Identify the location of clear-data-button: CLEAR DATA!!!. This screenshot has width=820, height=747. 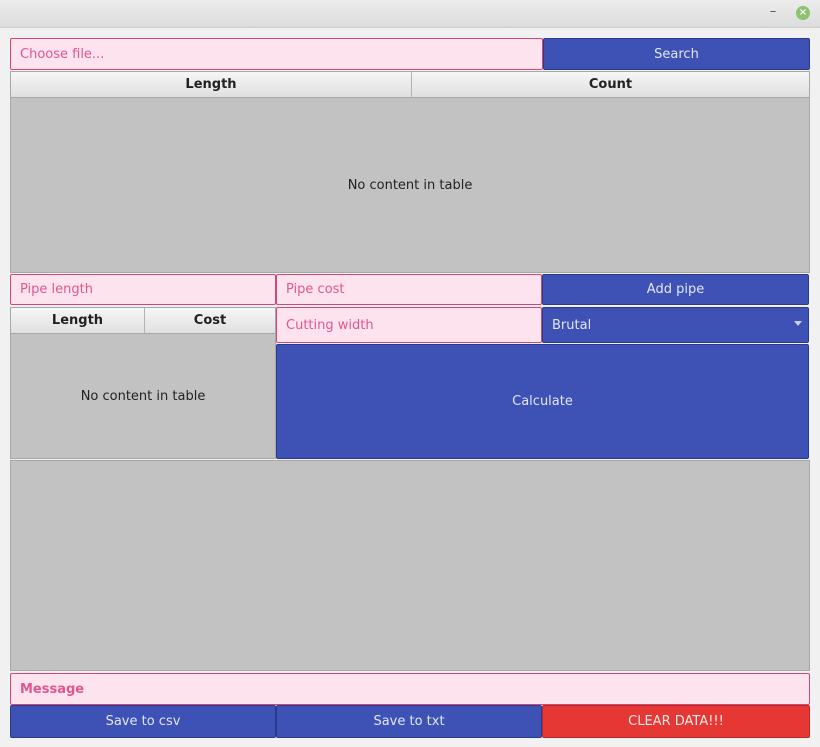
(676, 721).